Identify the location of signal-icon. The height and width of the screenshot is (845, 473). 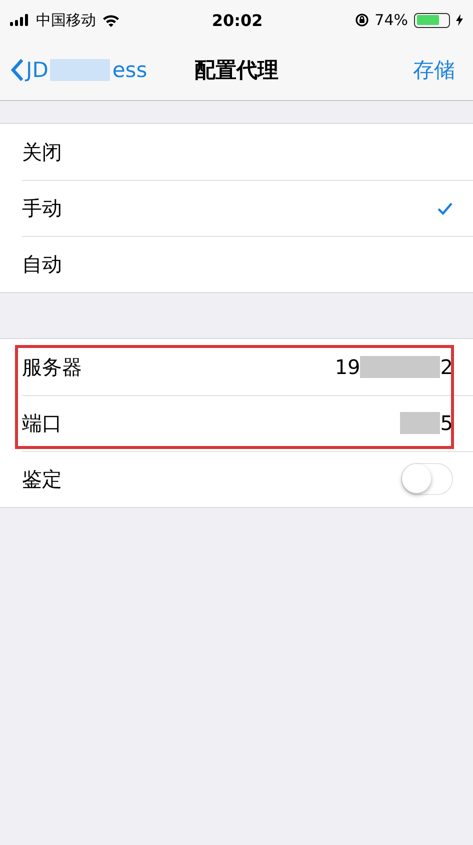
(20, 20).